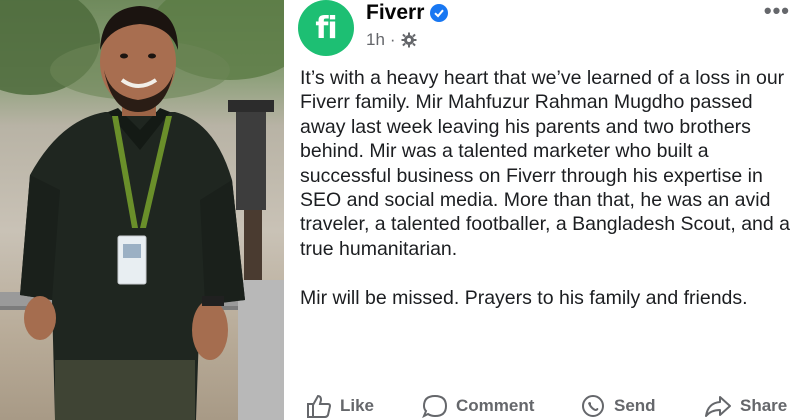 Image resolution: width=800 pixels, height=420 pixels. Describe the element at coordinates (777, 12) in the screenshot. I see `more-options-icon: •••` at that location.